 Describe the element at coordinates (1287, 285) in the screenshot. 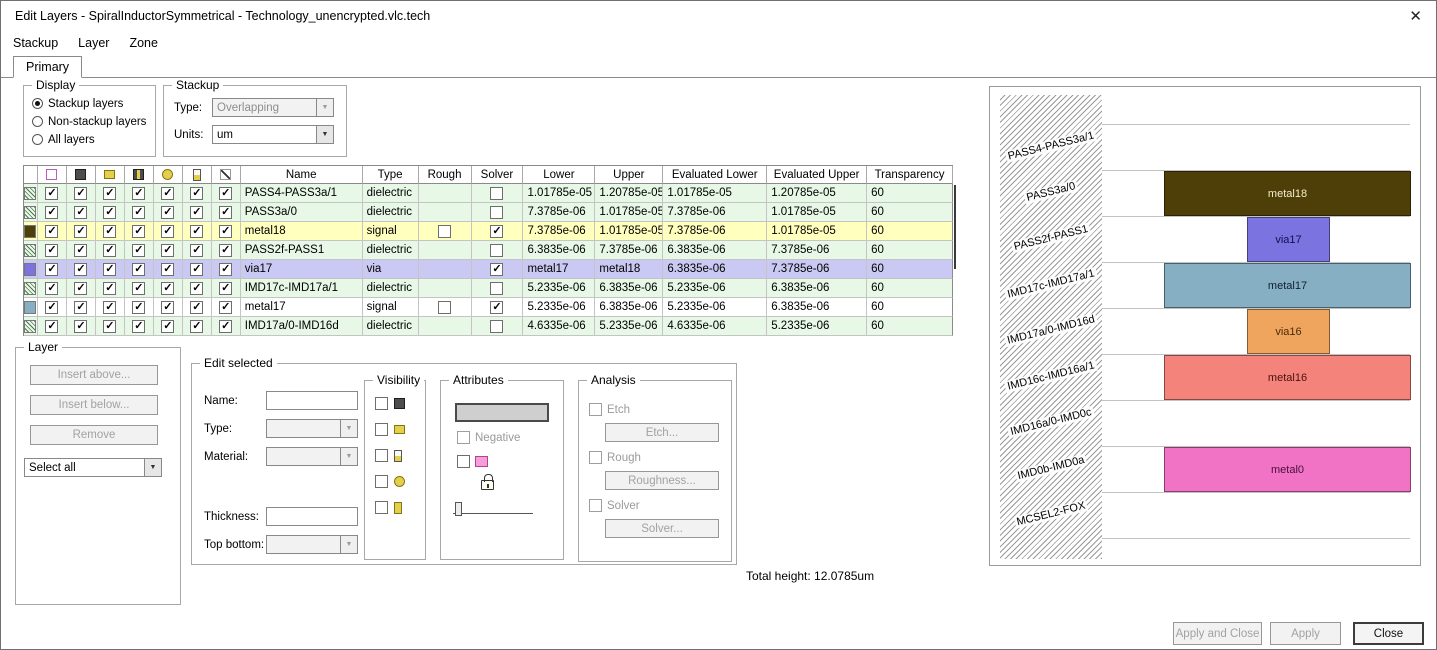

I see `layer-block-metal17: metal17` at that location.